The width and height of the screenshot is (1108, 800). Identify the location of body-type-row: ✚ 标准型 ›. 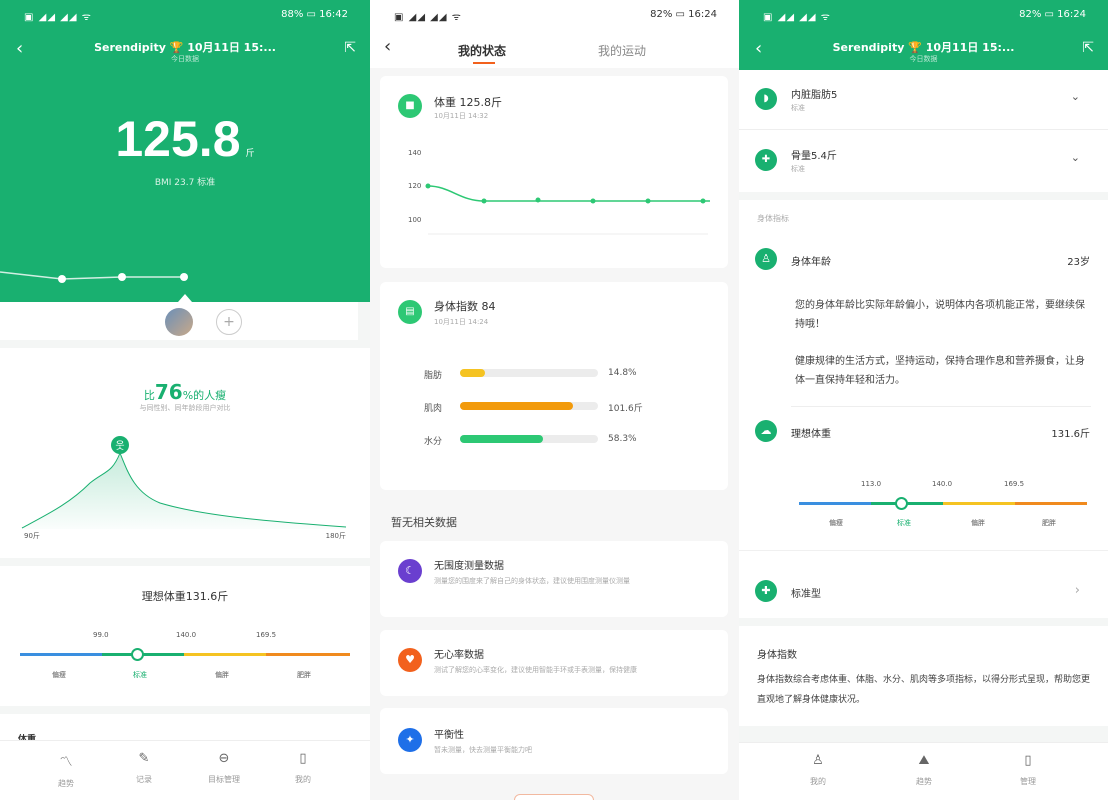
(923, 592).